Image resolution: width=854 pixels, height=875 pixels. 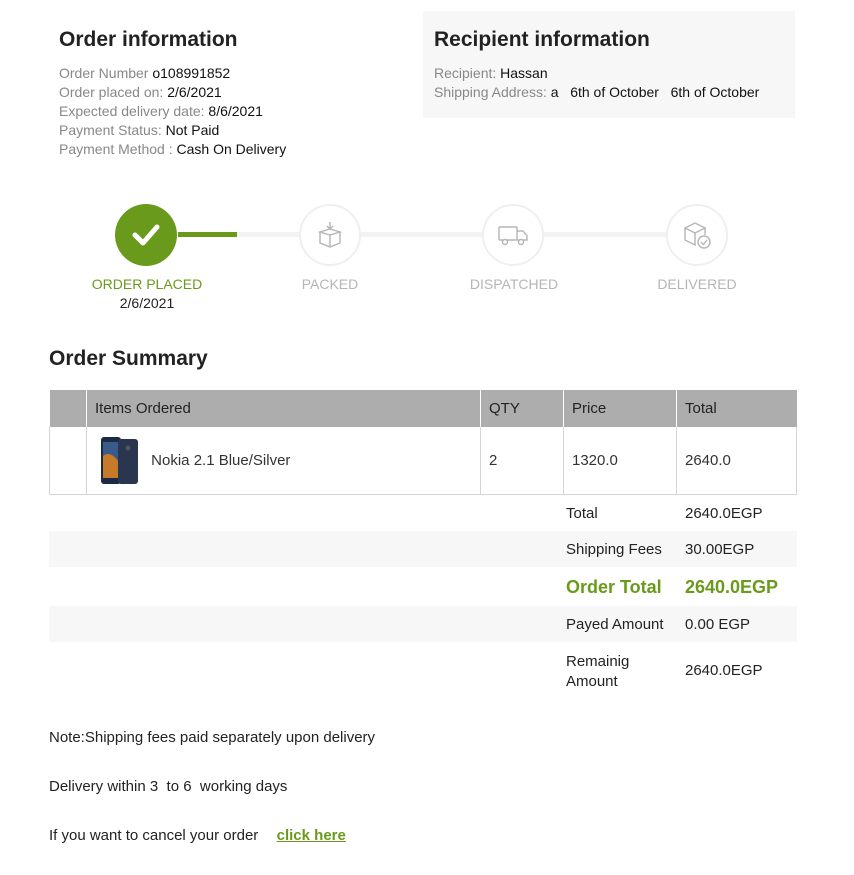 I want to click on column-header-total: Total, so click(x=736, y=408).